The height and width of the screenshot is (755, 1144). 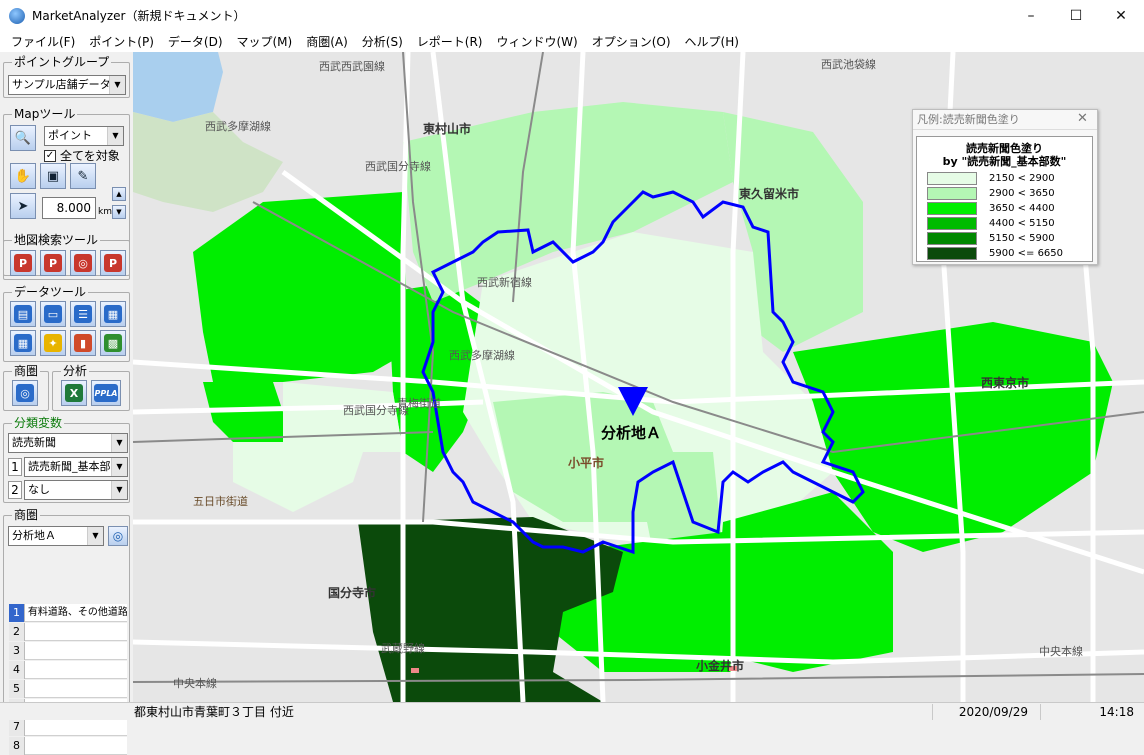 I want to click on checkbox-checked-icon: ✓, so click(x=50, y=155).